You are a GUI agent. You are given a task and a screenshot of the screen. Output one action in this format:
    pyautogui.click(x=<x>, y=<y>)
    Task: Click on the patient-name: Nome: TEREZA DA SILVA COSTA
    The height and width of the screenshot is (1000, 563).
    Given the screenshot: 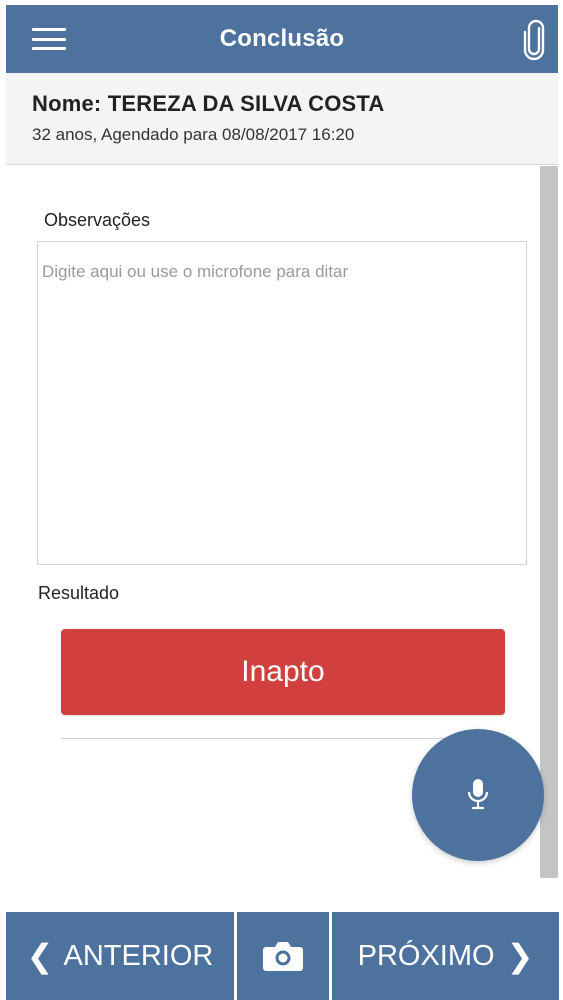 What is the action you would take?
    pyautogui.click(x=208, y=103)
    